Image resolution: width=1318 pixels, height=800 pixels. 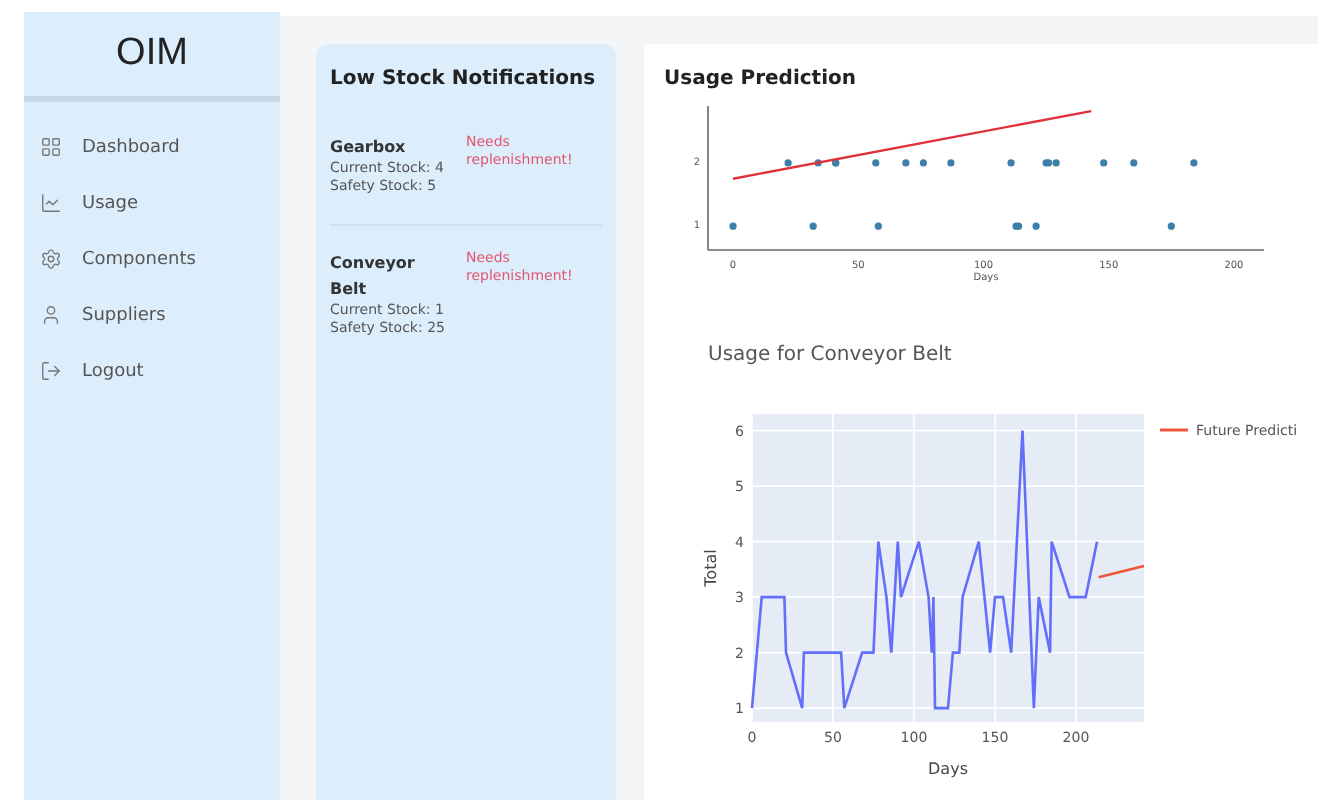 I want to click on chart-title: Usage for Conveyor Belt, so click(x=831, y=355).